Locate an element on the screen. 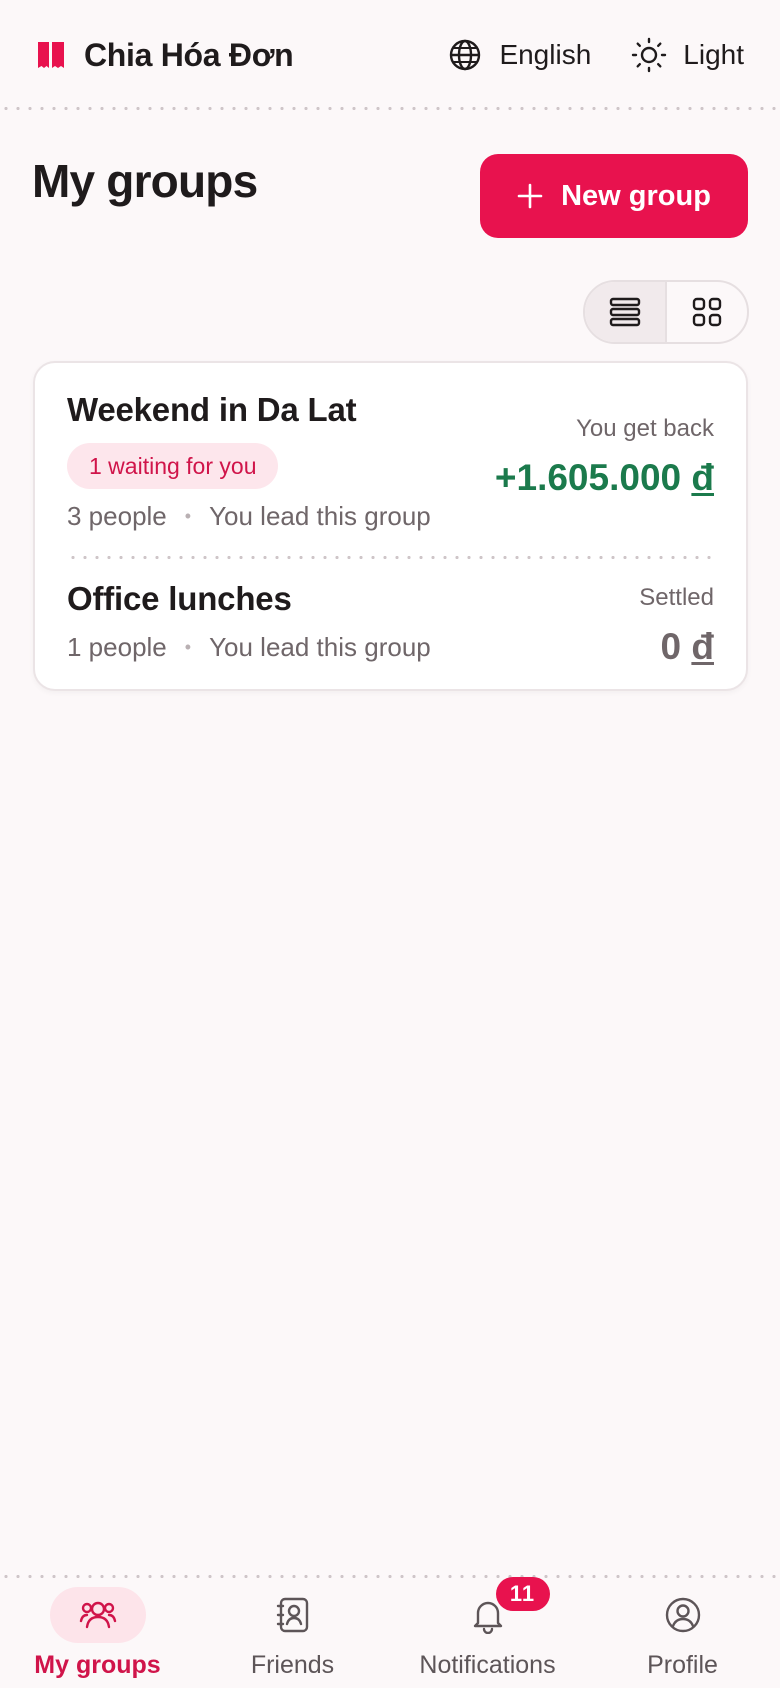 The image size is (780, 1688). list-view-button is located at coordinates (626, 312).